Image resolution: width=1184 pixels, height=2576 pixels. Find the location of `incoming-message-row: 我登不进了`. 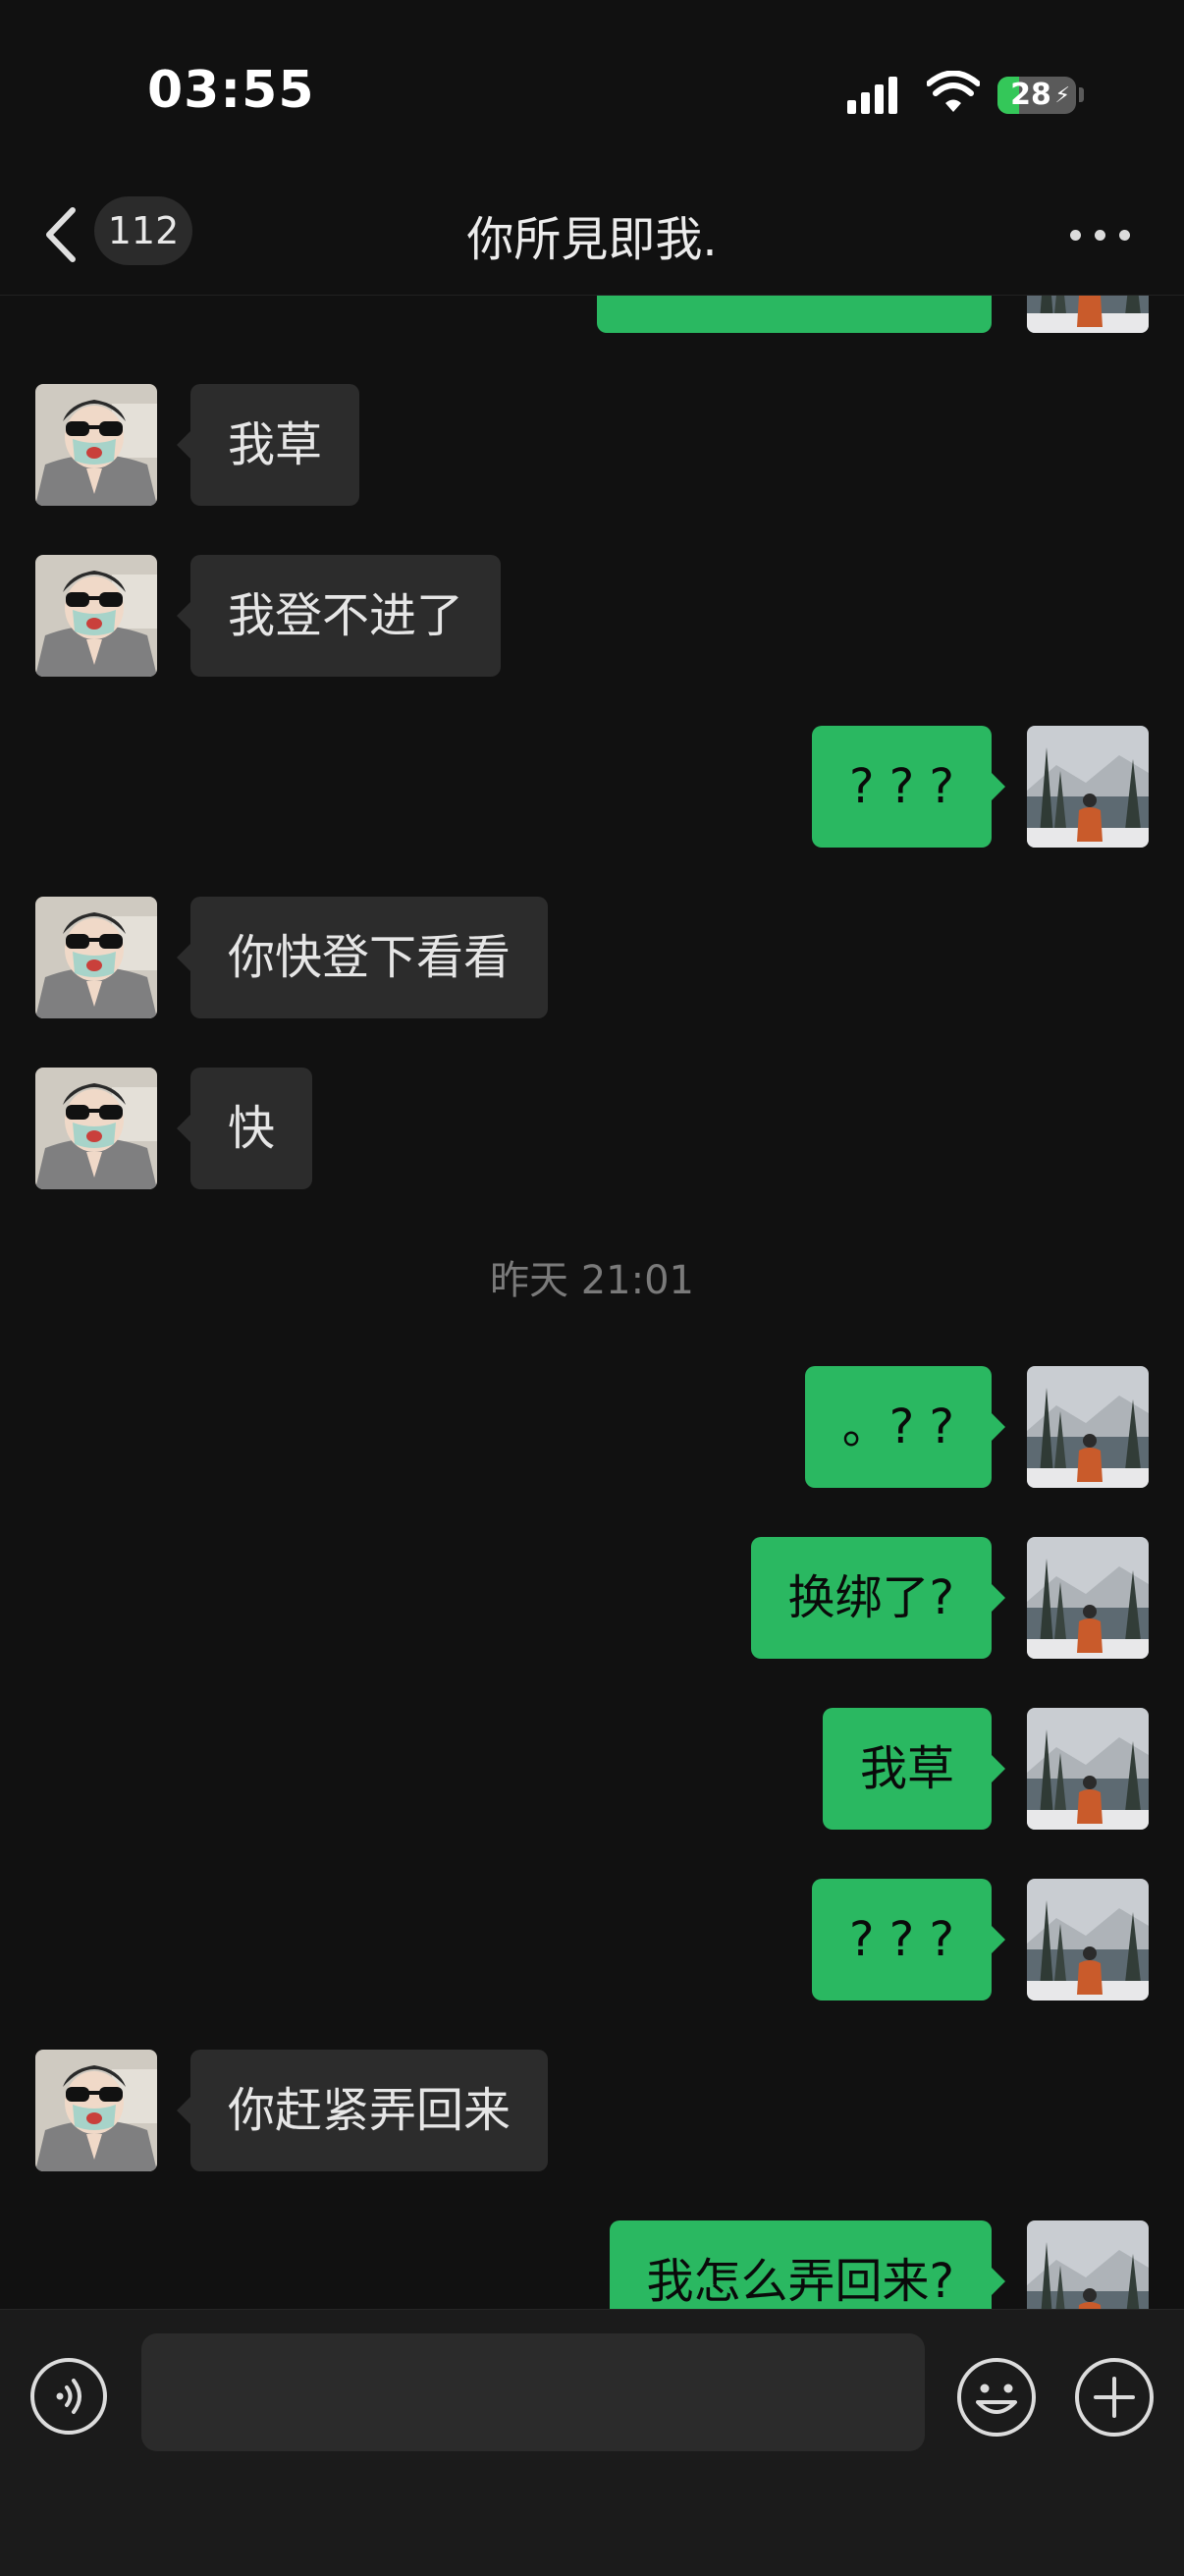

incoming-message-row: 我登不进了 is located at coordinates (592, 616).